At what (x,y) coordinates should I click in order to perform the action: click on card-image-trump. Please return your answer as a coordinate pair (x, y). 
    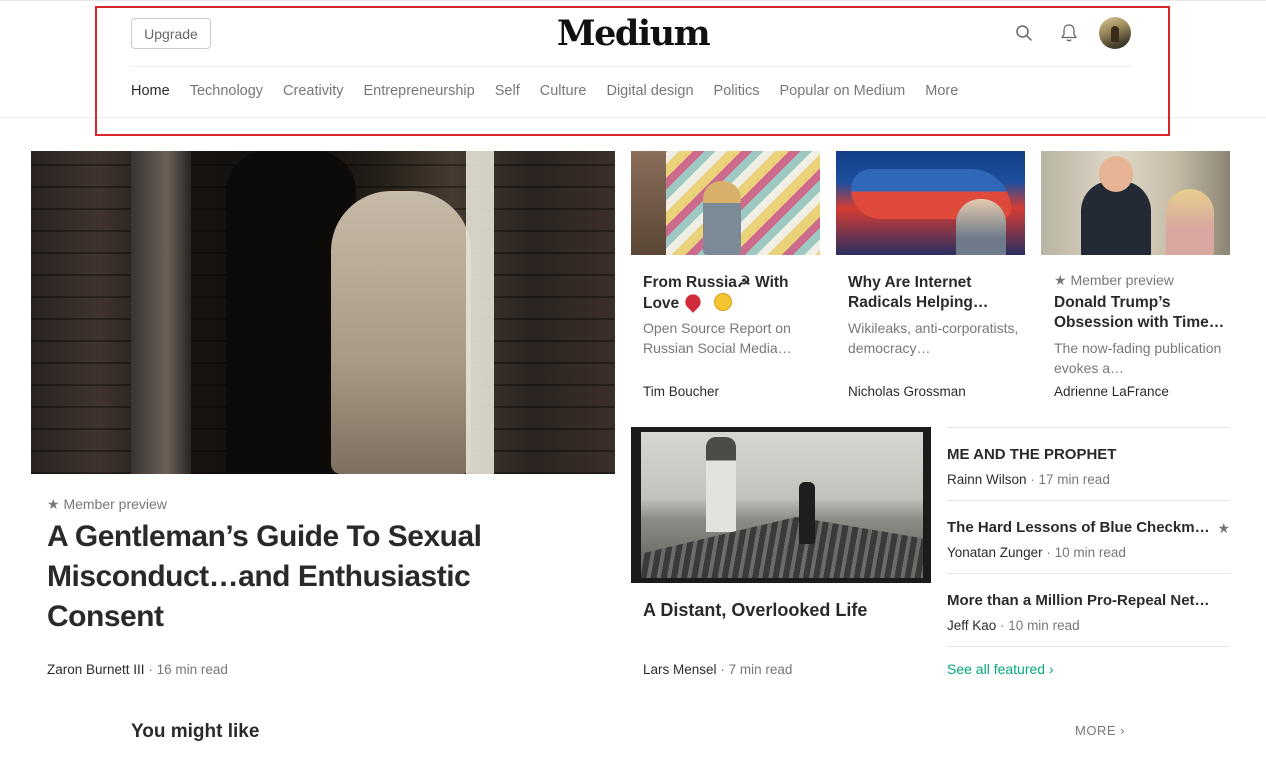
    Looking at the image, I should click on (1135, 203).